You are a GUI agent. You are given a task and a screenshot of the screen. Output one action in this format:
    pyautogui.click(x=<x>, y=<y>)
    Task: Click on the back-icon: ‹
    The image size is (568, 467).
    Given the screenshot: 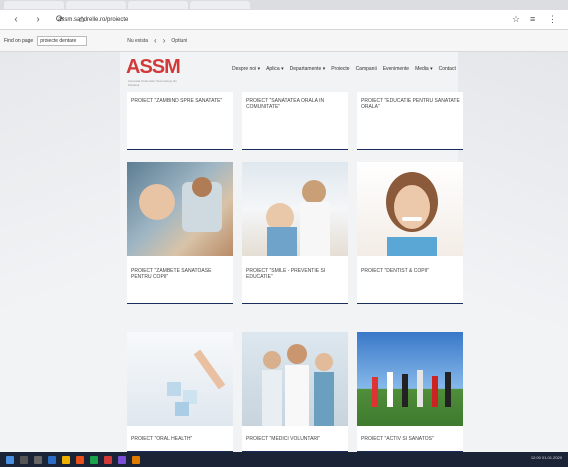 What is the action you would take?
    pyautogui.click(x=16, y=19)
    